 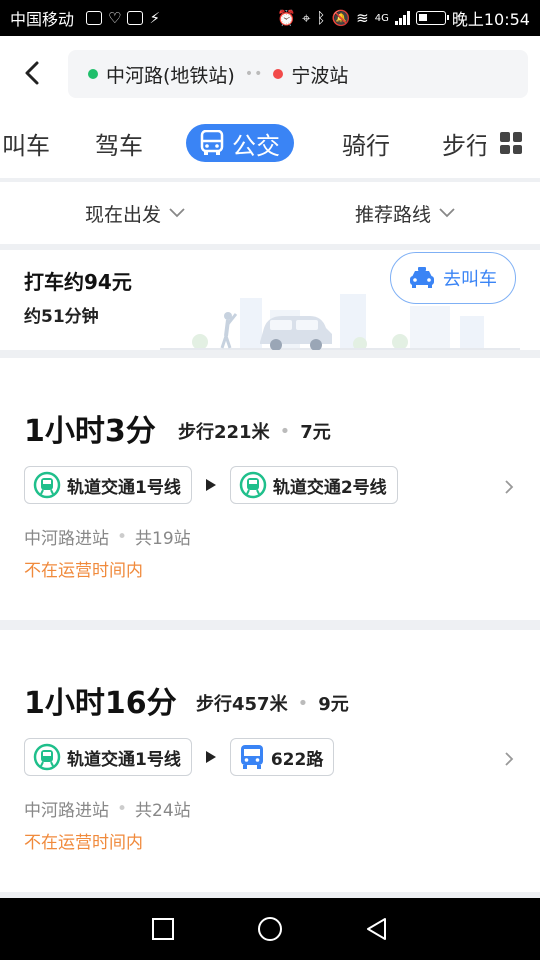 What do you see at coordinates (90, 431) in the screenshot?
I see `route-duration: 1小时3分` at bounding box center [90, 431].